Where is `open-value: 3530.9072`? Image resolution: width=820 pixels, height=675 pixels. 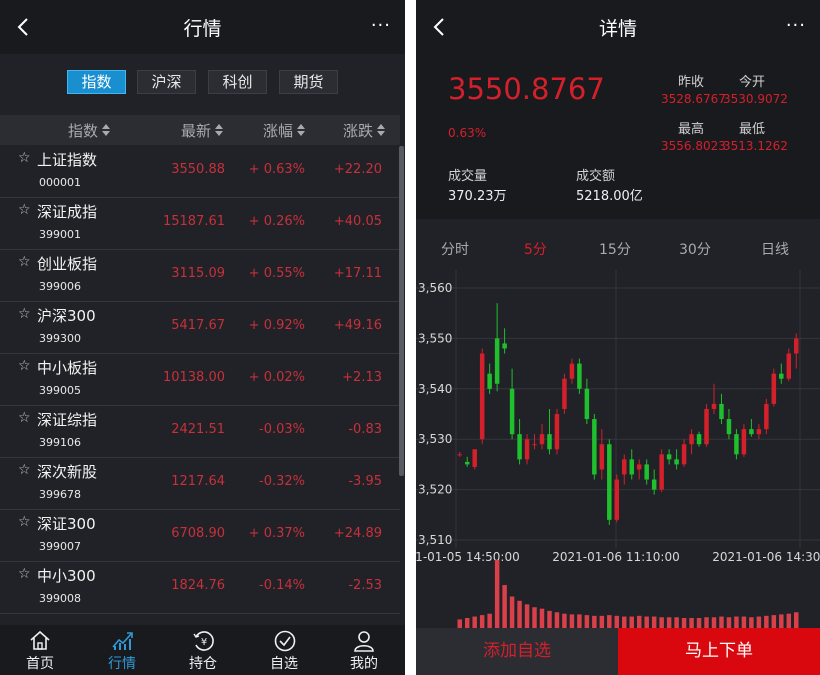
open-value: 3530.9072 is located at coordinates (755, 99).